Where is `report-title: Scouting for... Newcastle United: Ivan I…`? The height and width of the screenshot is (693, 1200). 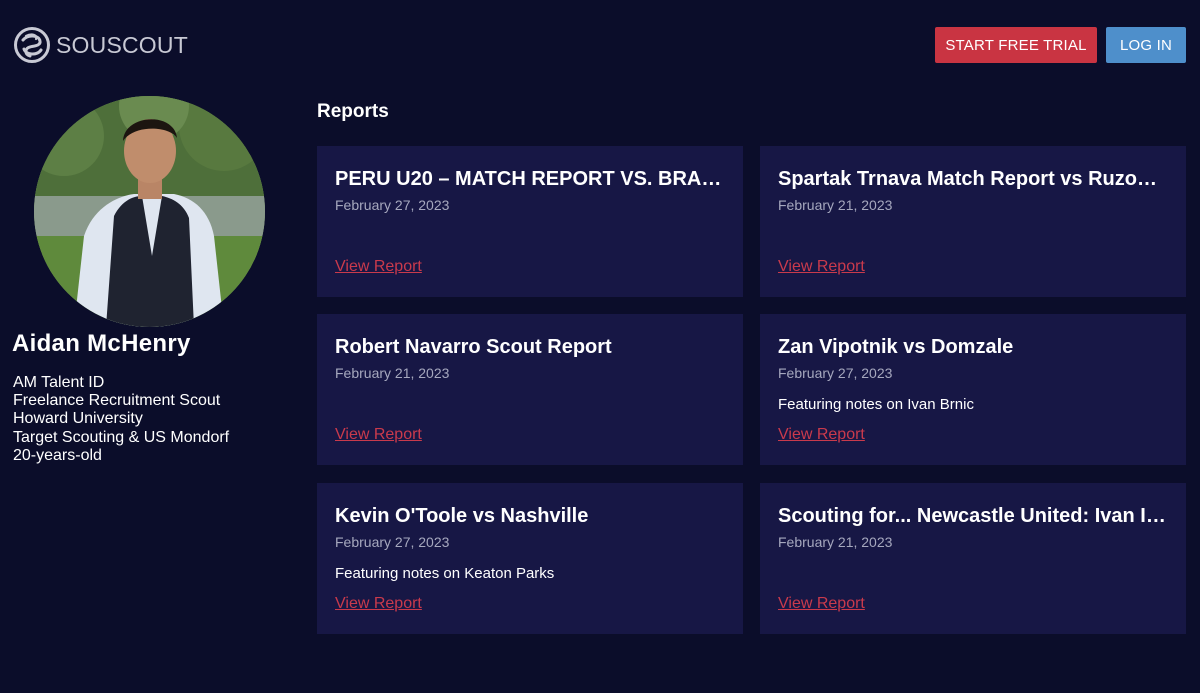 report-title: Scouting for... Newcastle United: Ivan I… is located at coordinates (973, 516).